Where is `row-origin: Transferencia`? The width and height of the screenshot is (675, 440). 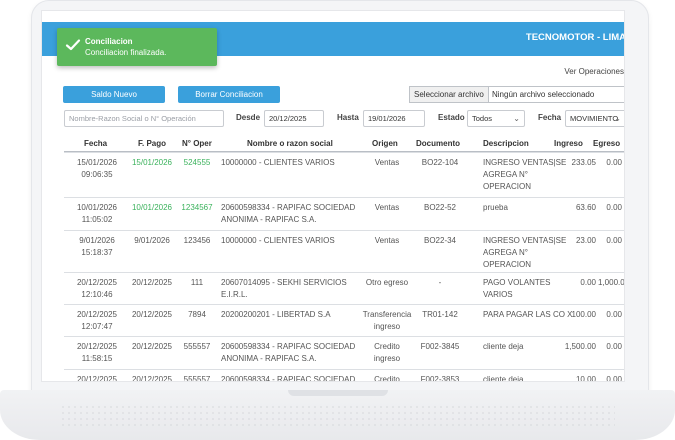 row-origin: Transferencia is located at coordinates (387, 314).